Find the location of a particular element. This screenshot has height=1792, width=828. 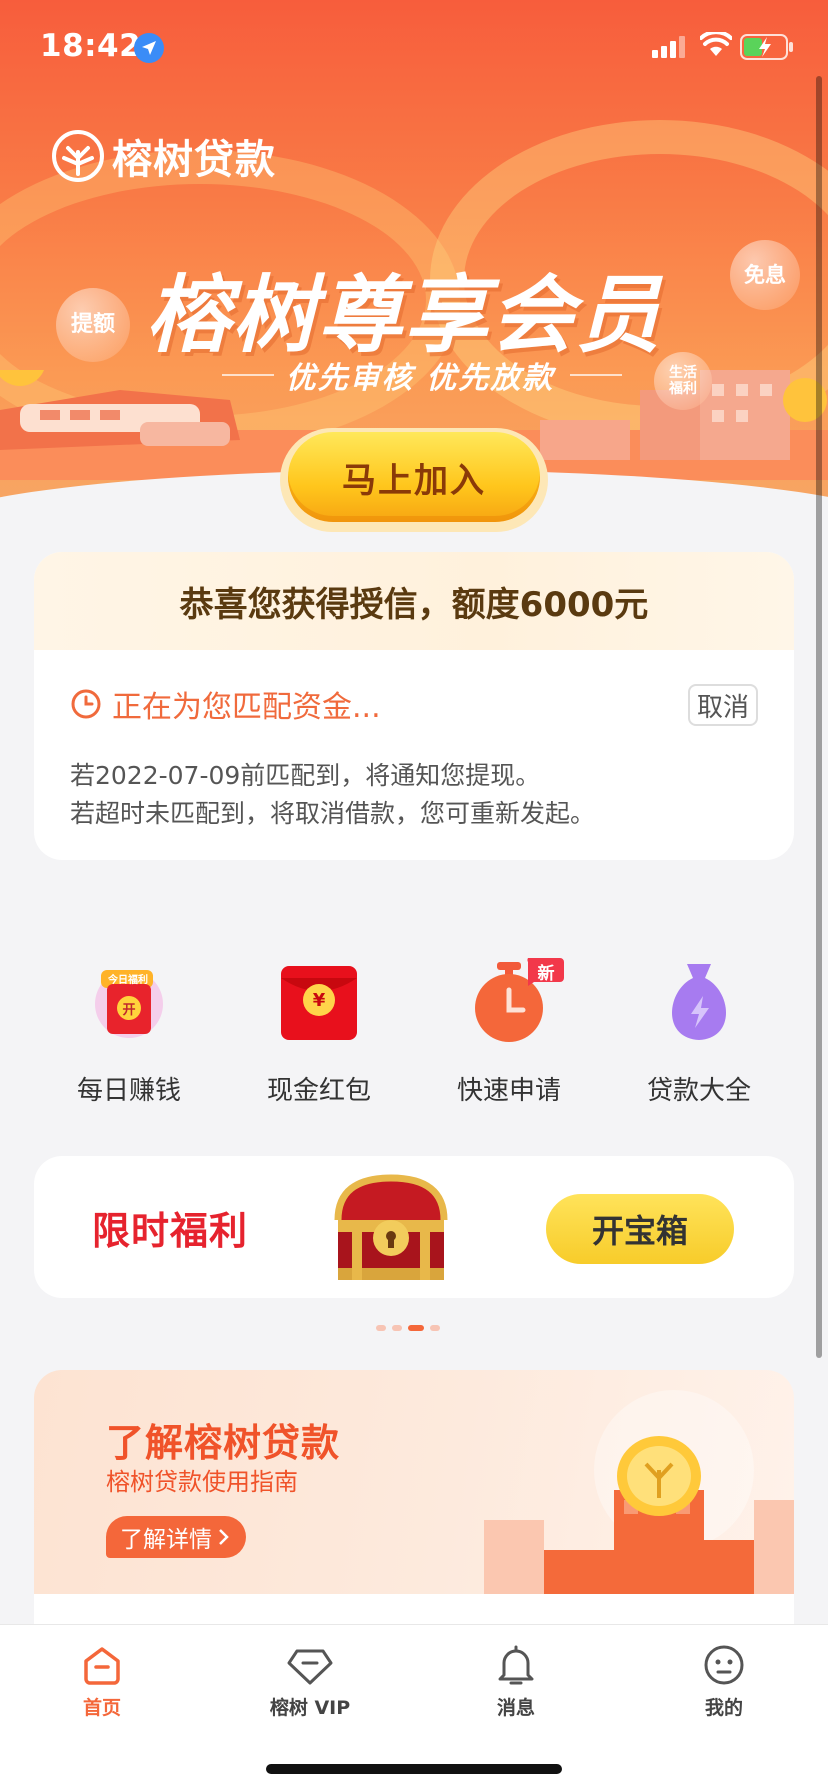

clock-icon is located at coordinates (86, 704).